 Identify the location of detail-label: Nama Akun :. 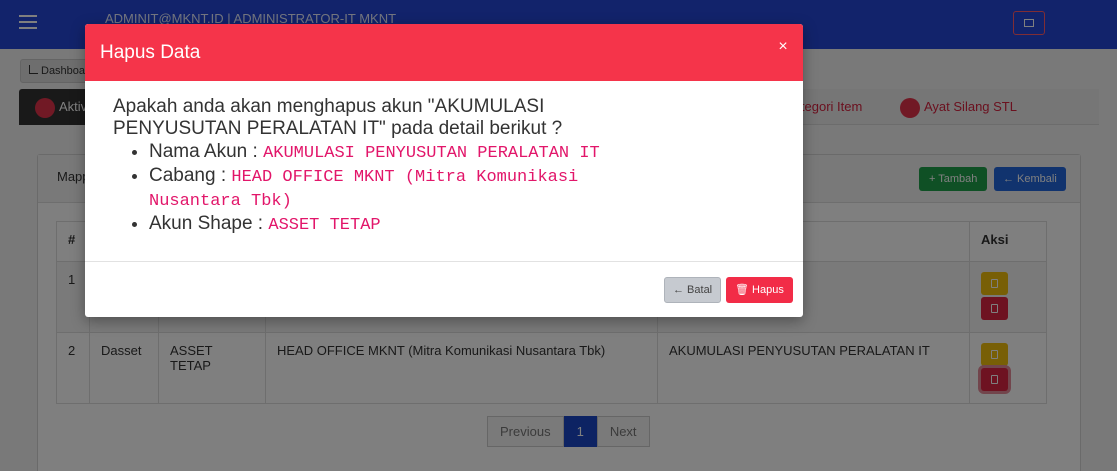
(206, 151).